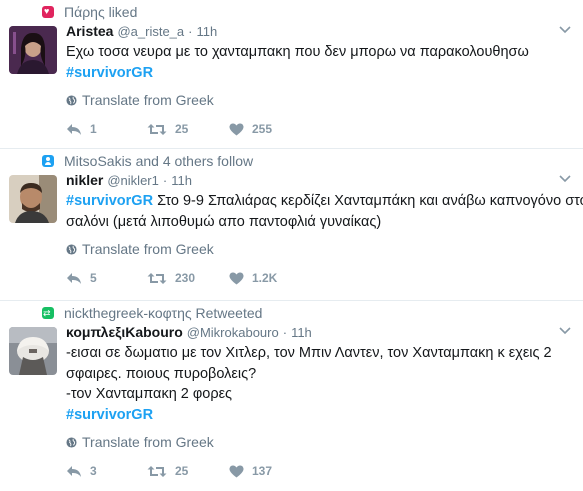  What do you see at coordinates (93, 129) in the screenshot?
I see `reply-count: 1` at bounding box center [93, 129].